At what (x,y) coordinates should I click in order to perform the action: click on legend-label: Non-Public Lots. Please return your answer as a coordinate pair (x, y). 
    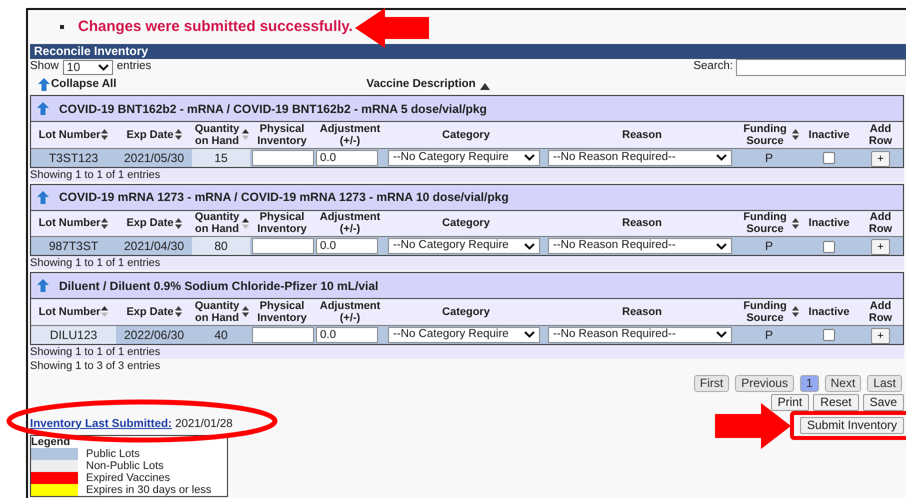
    Looking at the image, I should click on (125, 465).